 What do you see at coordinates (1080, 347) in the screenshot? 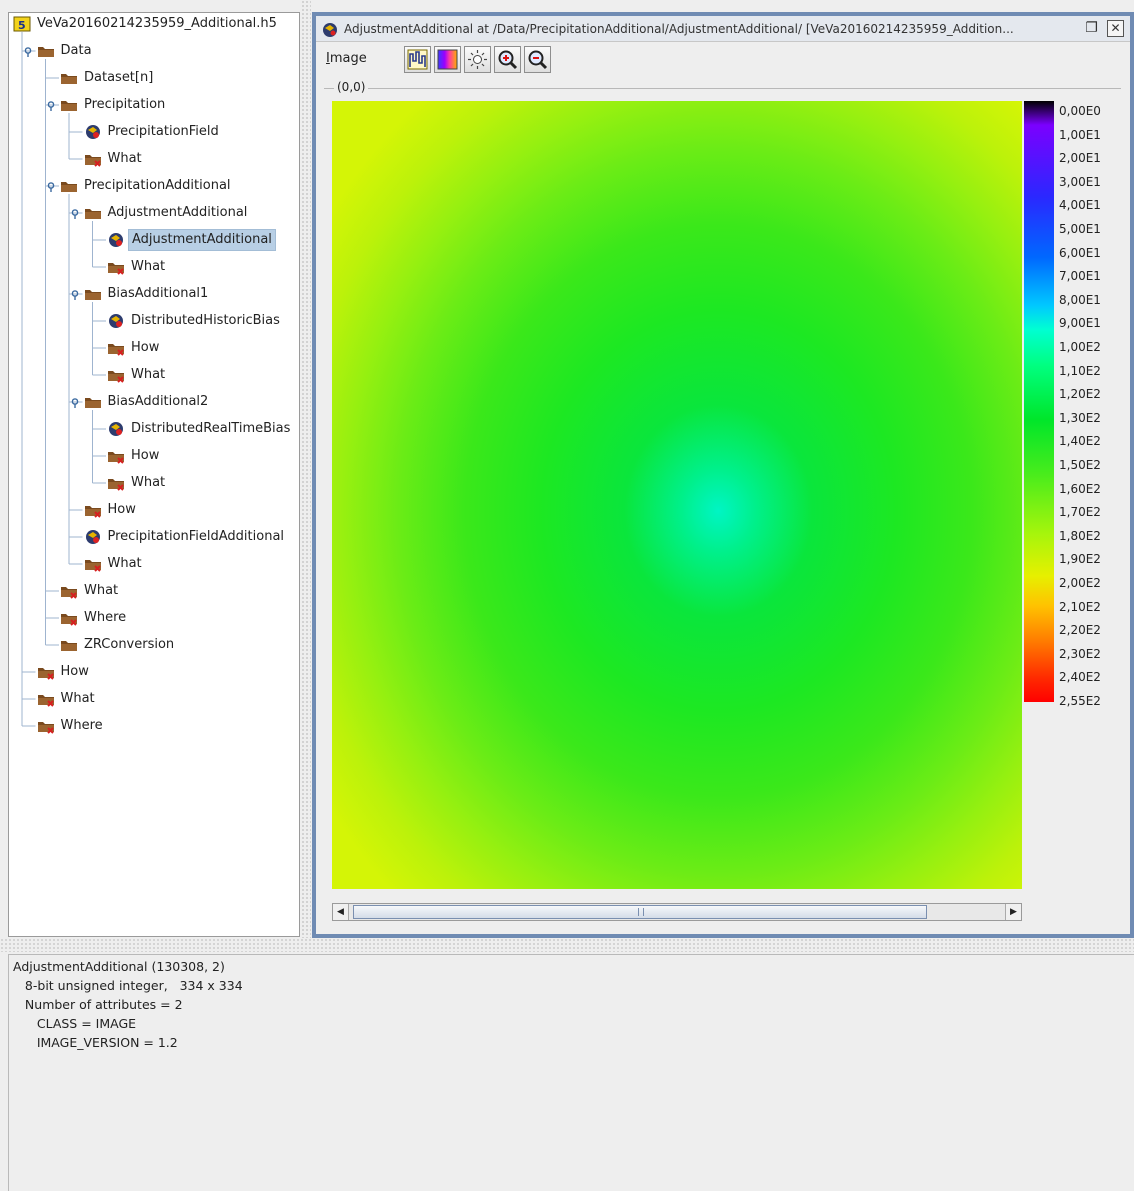
I see `legend-tick-label: 1,00E2` at bounding box center [1080, 347].